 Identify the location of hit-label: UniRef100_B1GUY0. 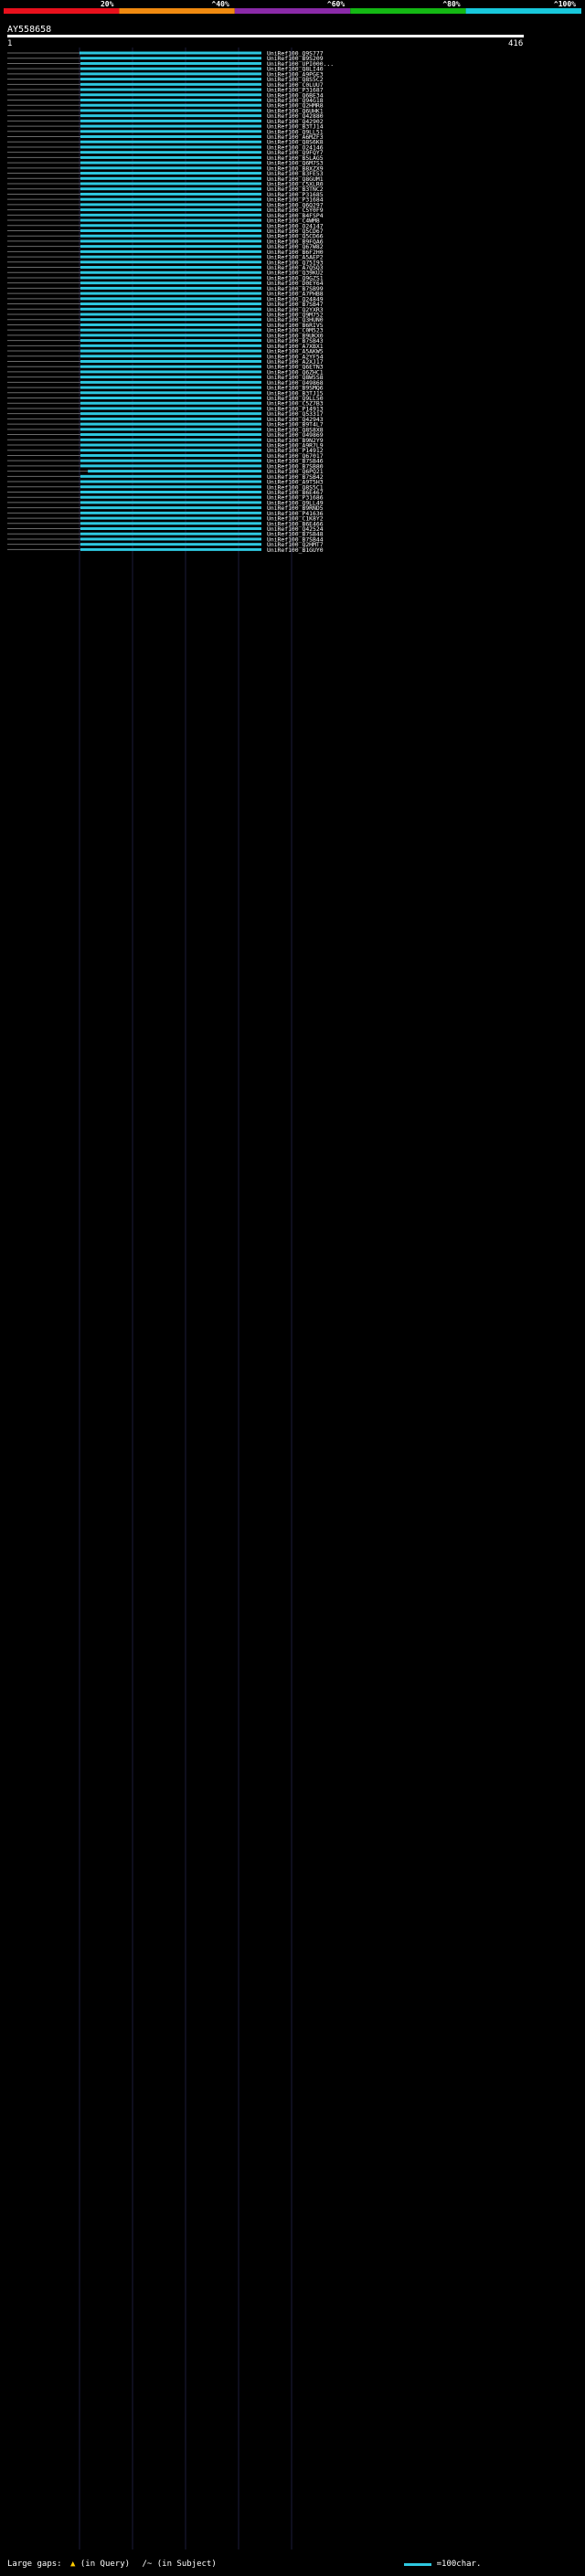
(296, 550).